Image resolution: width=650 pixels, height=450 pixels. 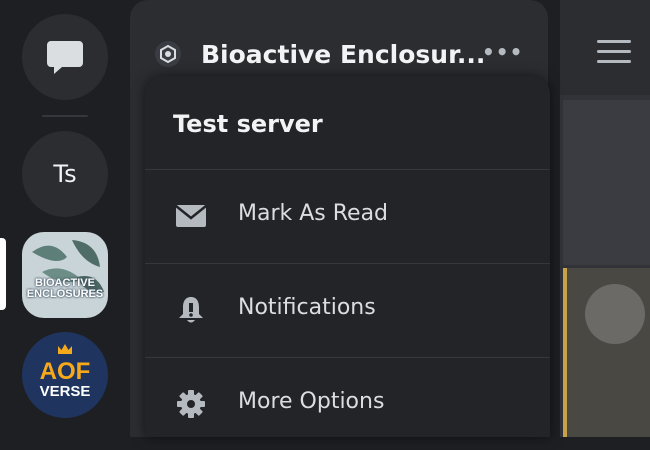 What do you see at coordinates (65, 288) in the screenshot?
I see `server-icon-text: BIOACTIVE ENCLOSURES` at bounding box center [65, 288].